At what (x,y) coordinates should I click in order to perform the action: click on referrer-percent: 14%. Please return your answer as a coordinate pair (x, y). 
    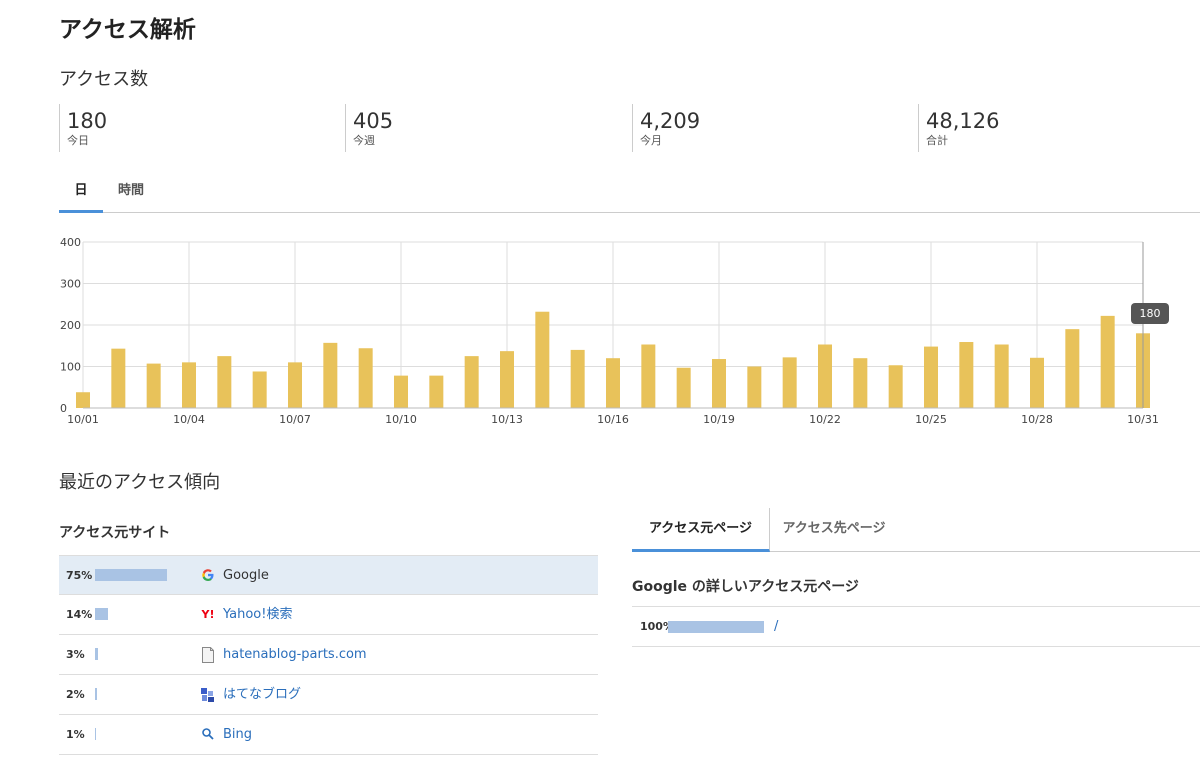
    Looking at the image, I should click on (79, 614).